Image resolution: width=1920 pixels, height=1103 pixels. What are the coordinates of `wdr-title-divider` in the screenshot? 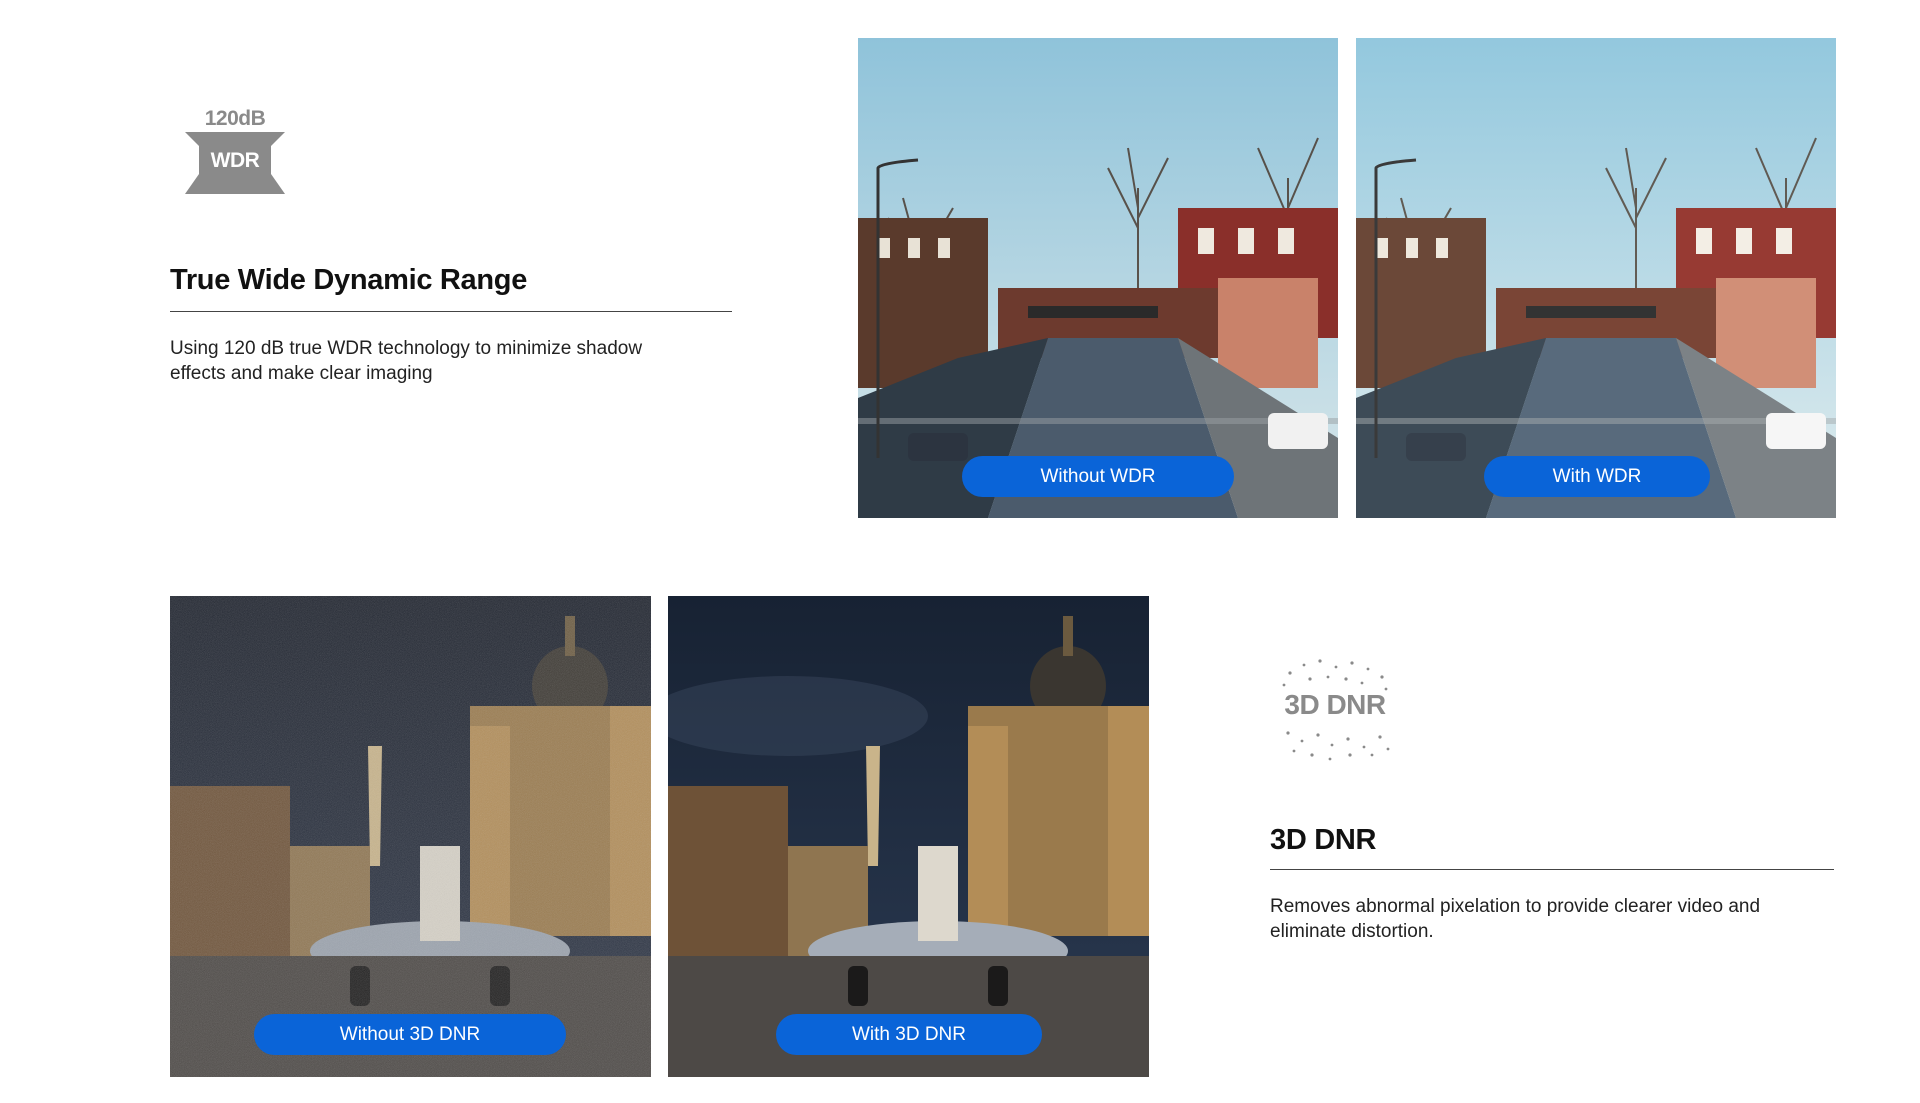 It's located at (451, 311).